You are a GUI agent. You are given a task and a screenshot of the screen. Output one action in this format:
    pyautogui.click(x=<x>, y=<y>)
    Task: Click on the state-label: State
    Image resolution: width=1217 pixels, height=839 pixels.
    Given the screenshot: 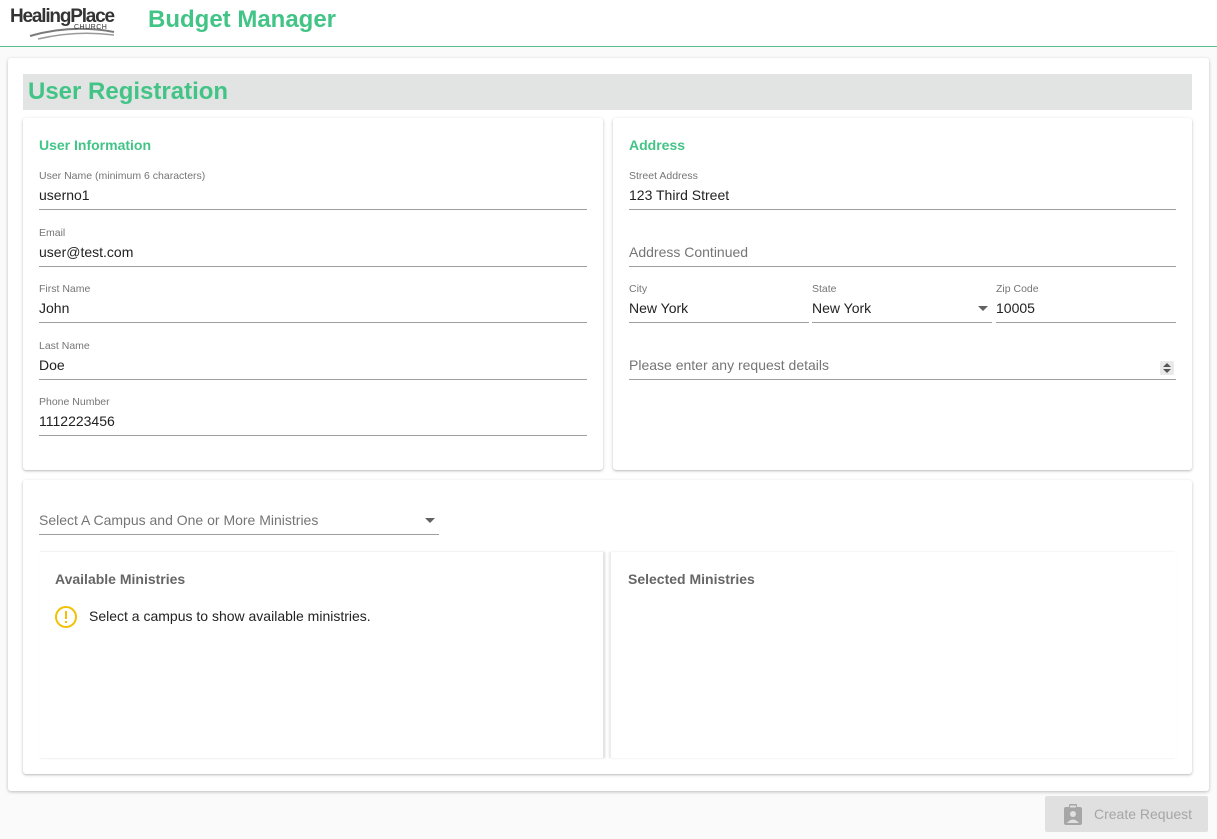 What is the action you would take?
    pyautogui.click(x=824, y=289)
    